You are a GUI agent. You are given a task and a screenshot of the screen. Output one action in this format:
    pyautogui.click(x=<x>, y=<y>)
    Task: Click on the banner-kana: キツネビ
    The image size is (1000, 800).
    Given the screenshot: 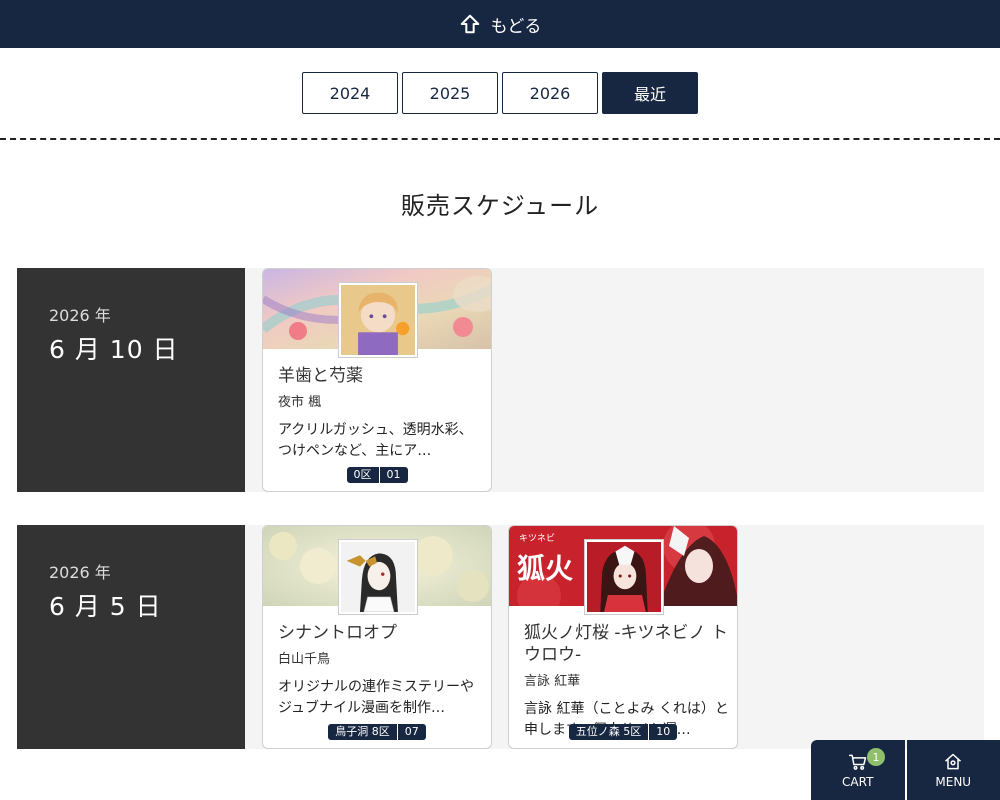 What is the action you would take?
    pyautogui.click(x=537, y=538)
    